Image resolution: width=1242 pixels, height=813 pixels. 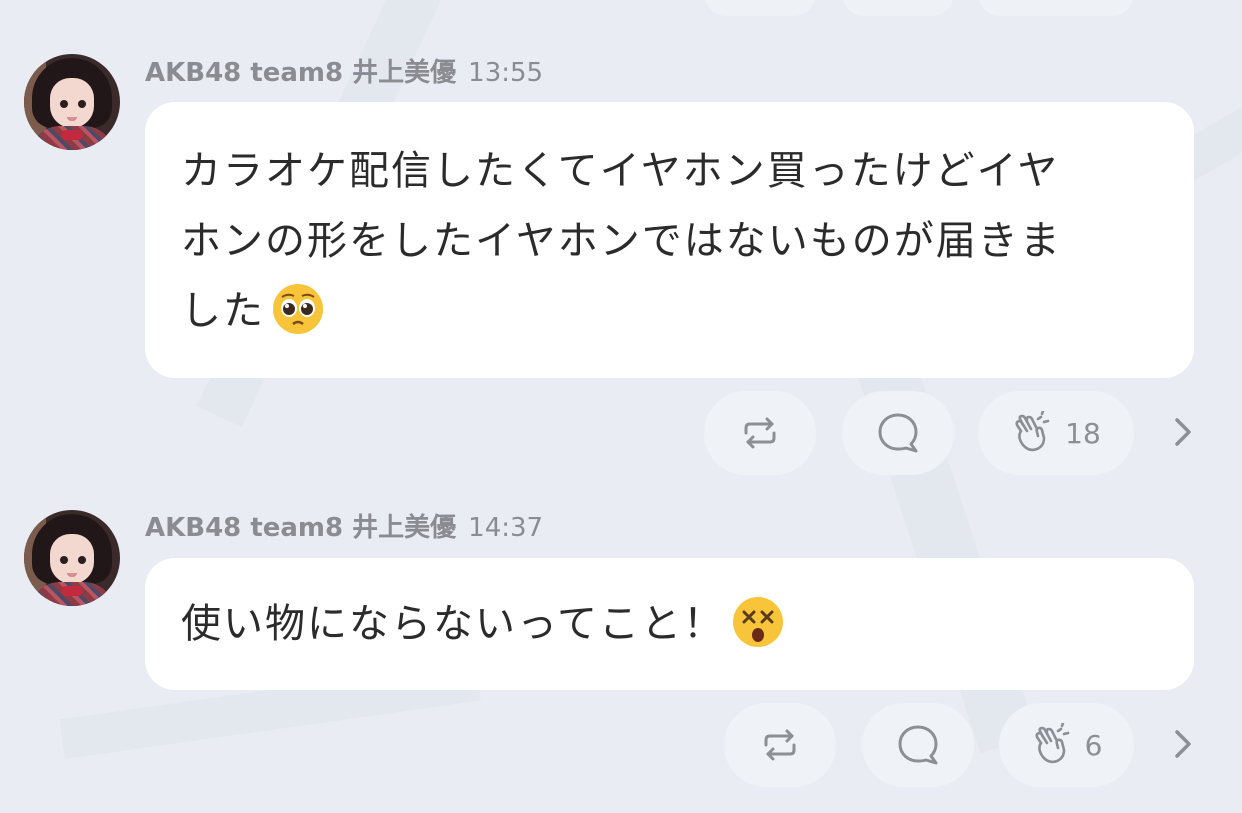 What do you see at coordinates (621, 241) in the screenshot?
I see `message-line: ホンの形をしたイヤホンではないものが届きま` at bounding box center [621, 241].